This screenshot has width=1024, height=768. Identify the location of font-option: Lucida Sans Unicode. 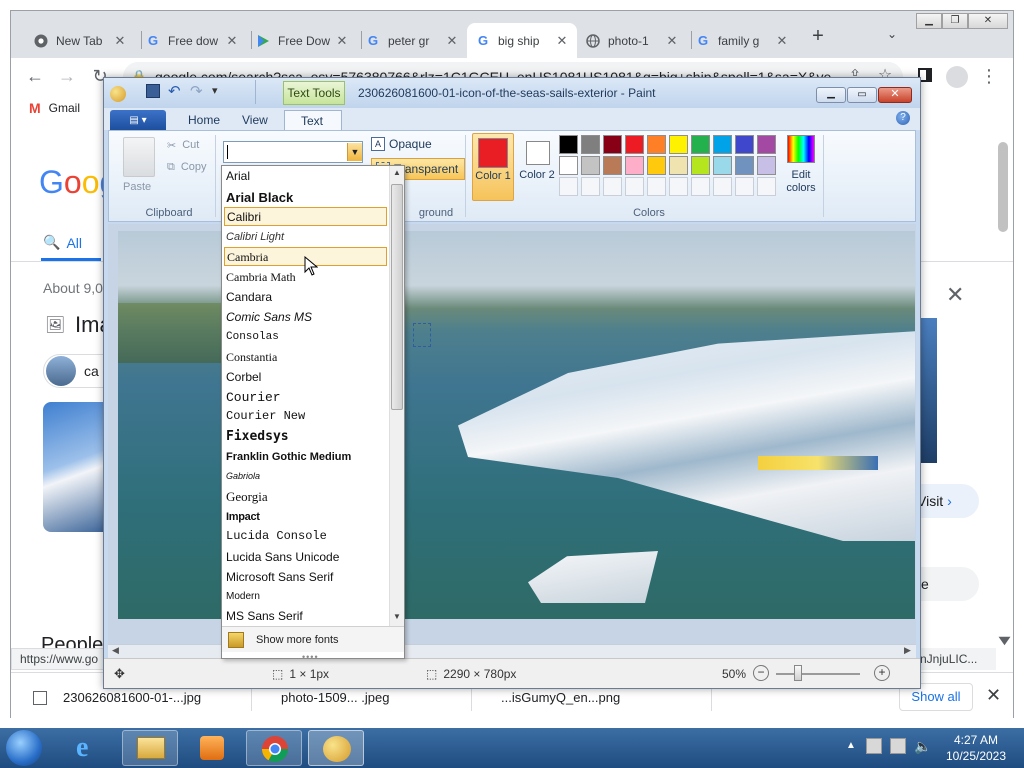
(305, 557).